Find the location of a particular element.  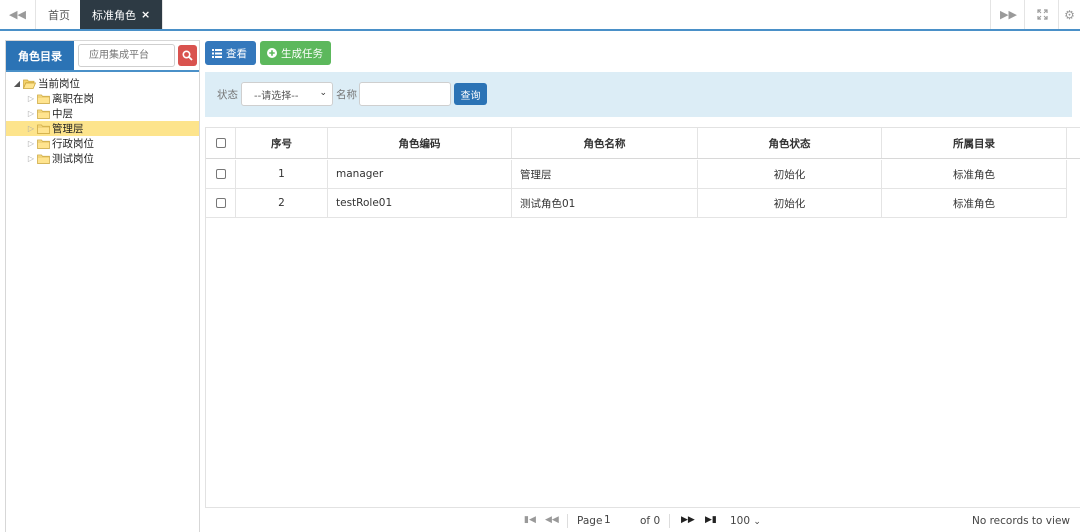

view-button-label: 查看 is located at coordinates (236, 53).